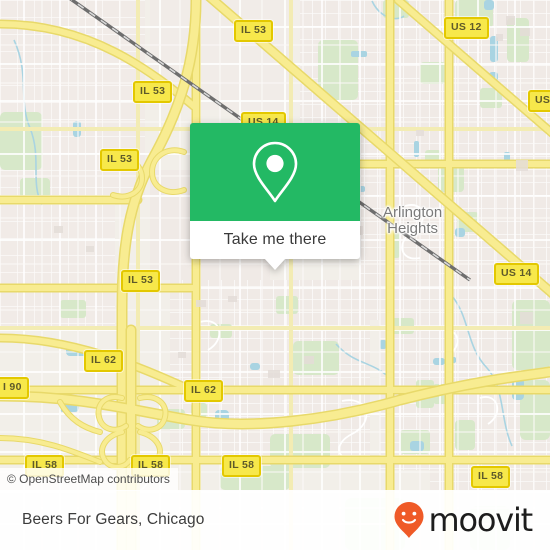 The image size is (550, 550). What do you see at coordinates (480, 520) in the screenshot?
I see `moovit-wordmark: moovit` at bounding box center [480, 520].